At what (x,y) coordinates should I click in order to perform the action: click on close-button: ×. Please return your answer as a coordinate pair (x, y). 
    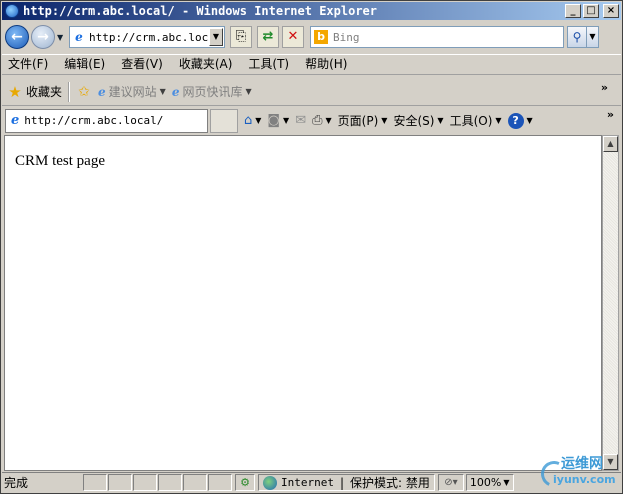
    Looking at the image, I should click on (611, 11).